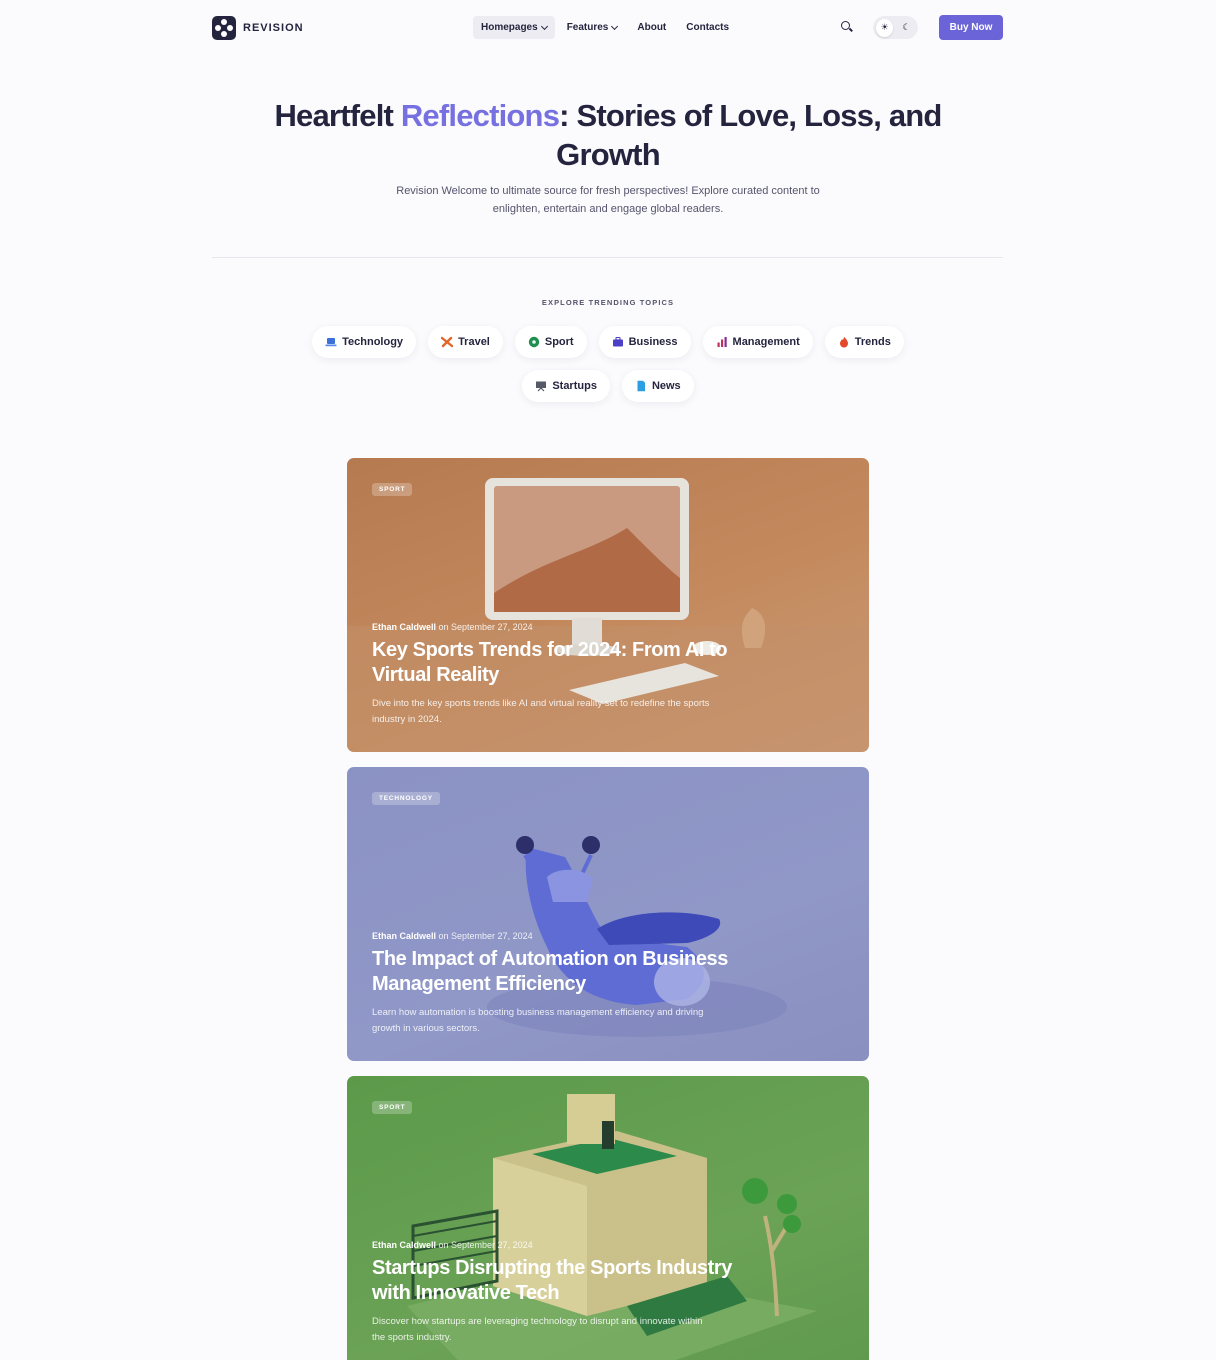 The width and height of the screenshot is (1216, 1360). Describe the element at coordinates (906, 28) in the screenshot. I see `moon-icon: ☾` at that location.